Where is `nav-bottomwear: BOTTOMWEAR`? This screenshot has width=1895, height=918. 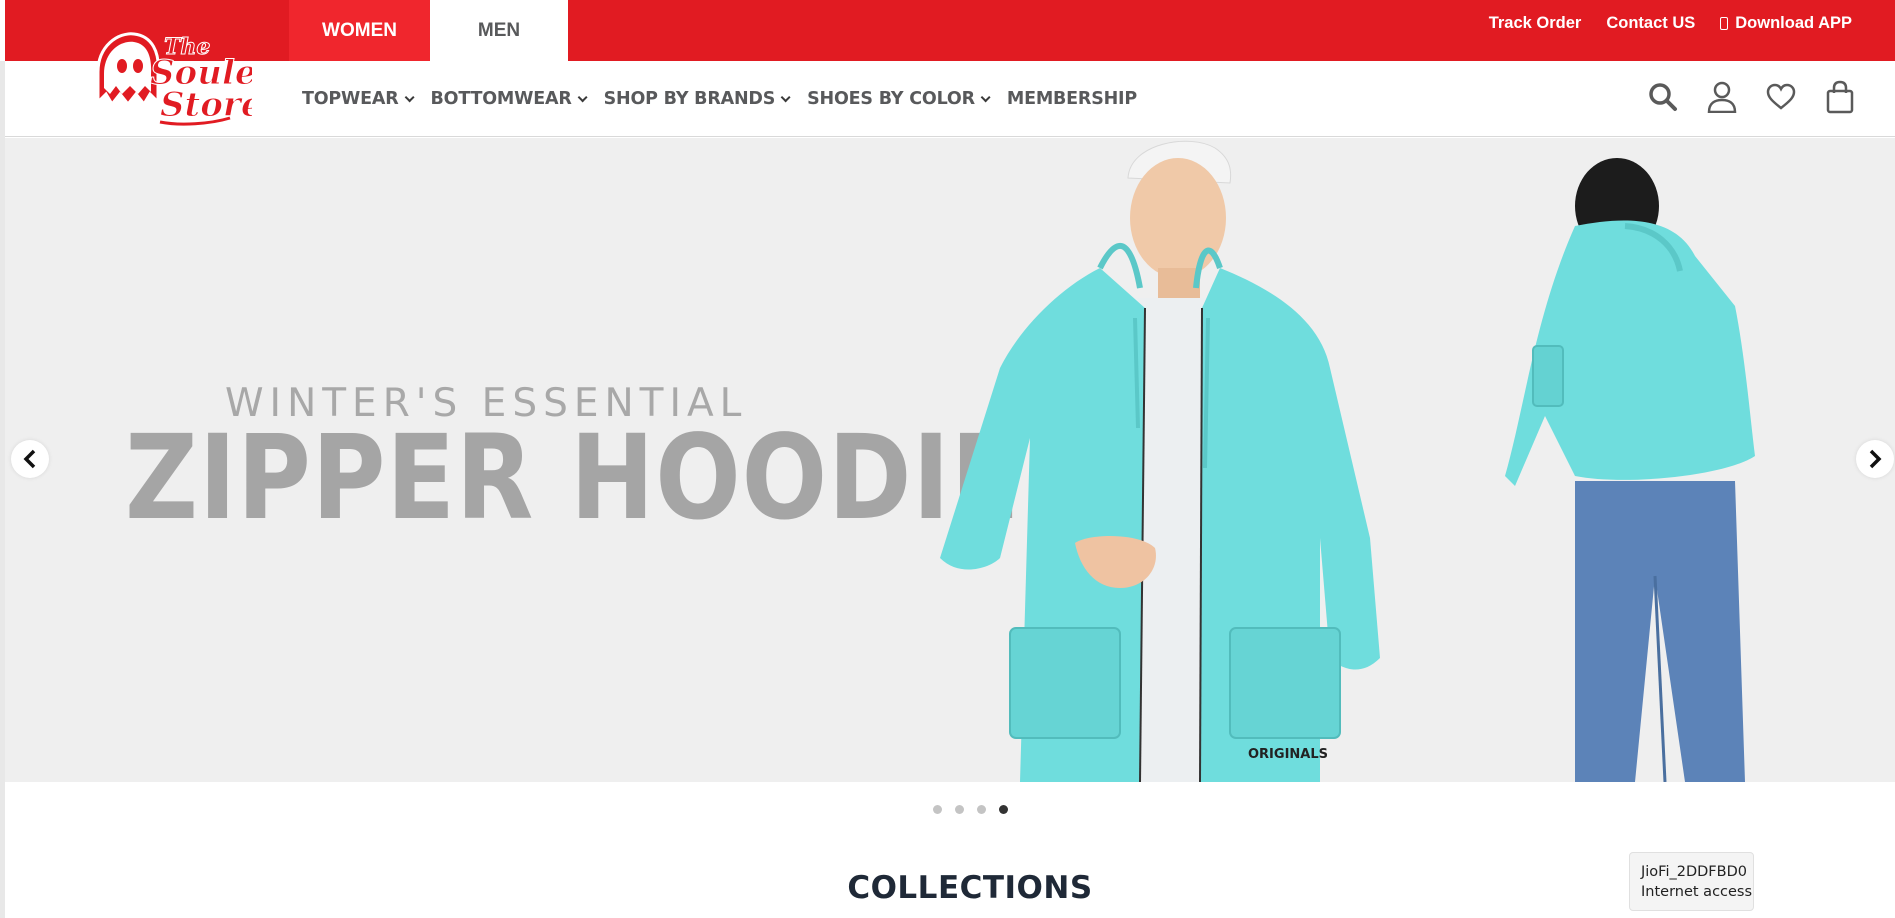
nav-bottomwear: BOTTOMWEAR is located at coordinates (509, 99).